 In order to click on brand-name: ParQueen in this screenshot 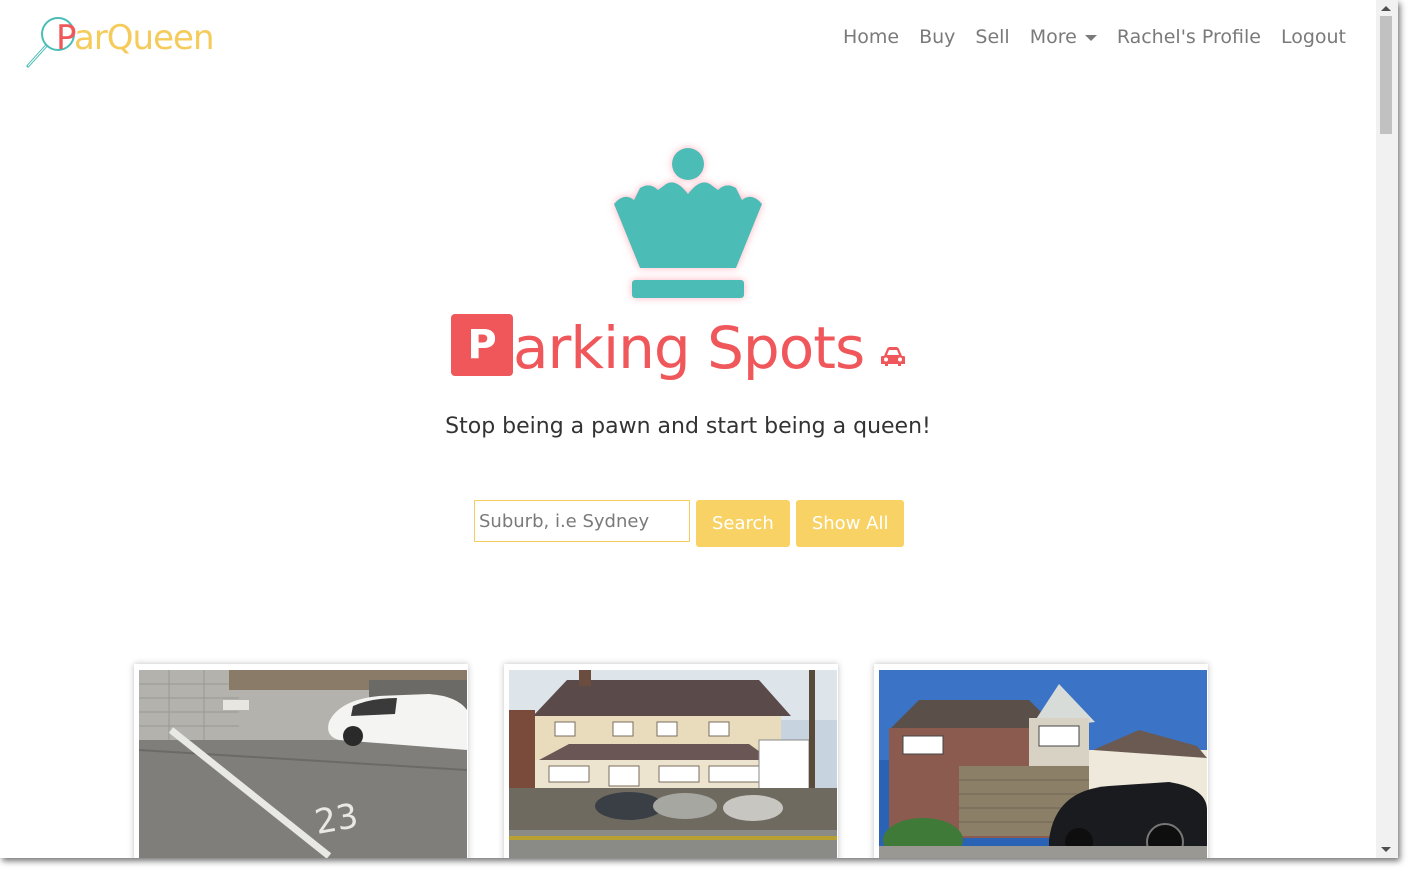, I will do `click(135, 38)`.